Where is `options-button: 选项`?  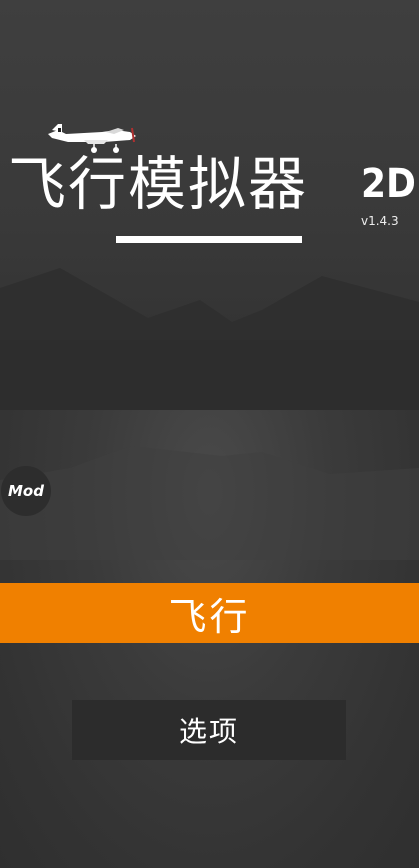
options-button: 选项 is located at coordinates (209, 730).